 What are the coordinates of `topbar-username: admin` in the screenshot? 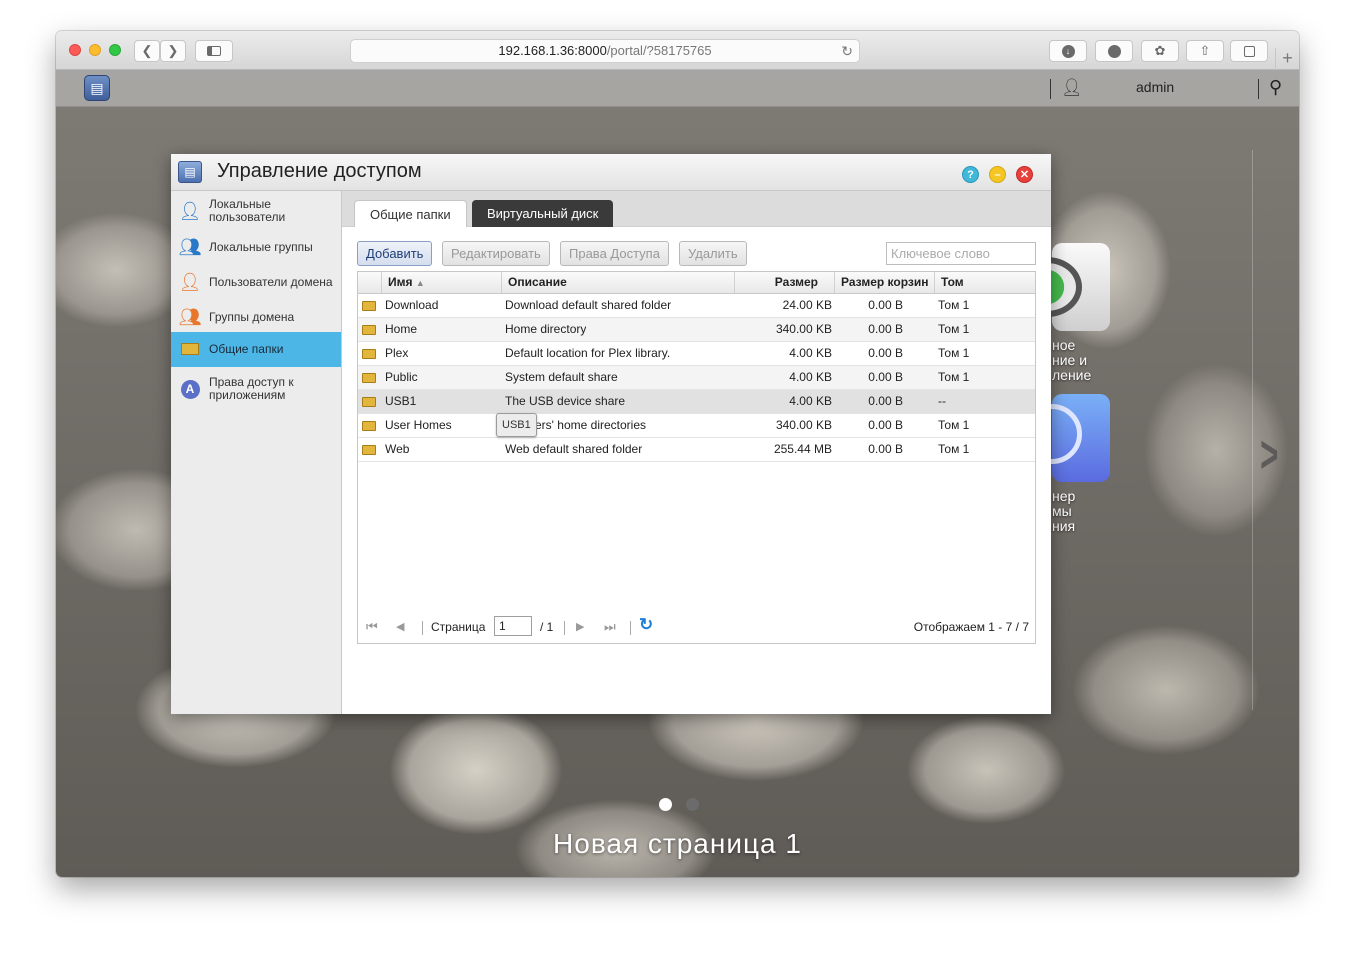 It's located at (1155, 87).